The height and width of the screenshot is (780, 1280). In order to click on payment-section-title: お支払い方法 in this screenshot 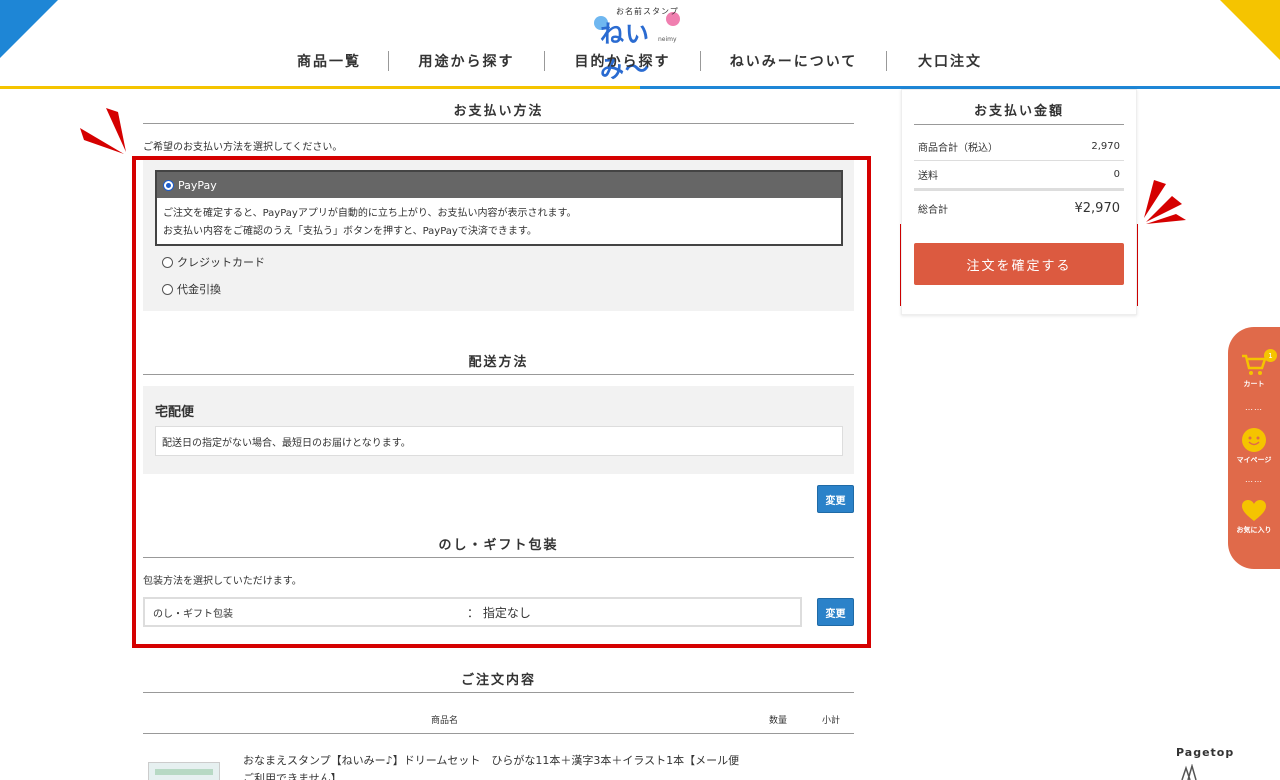, I will do `click(498, 112)`.